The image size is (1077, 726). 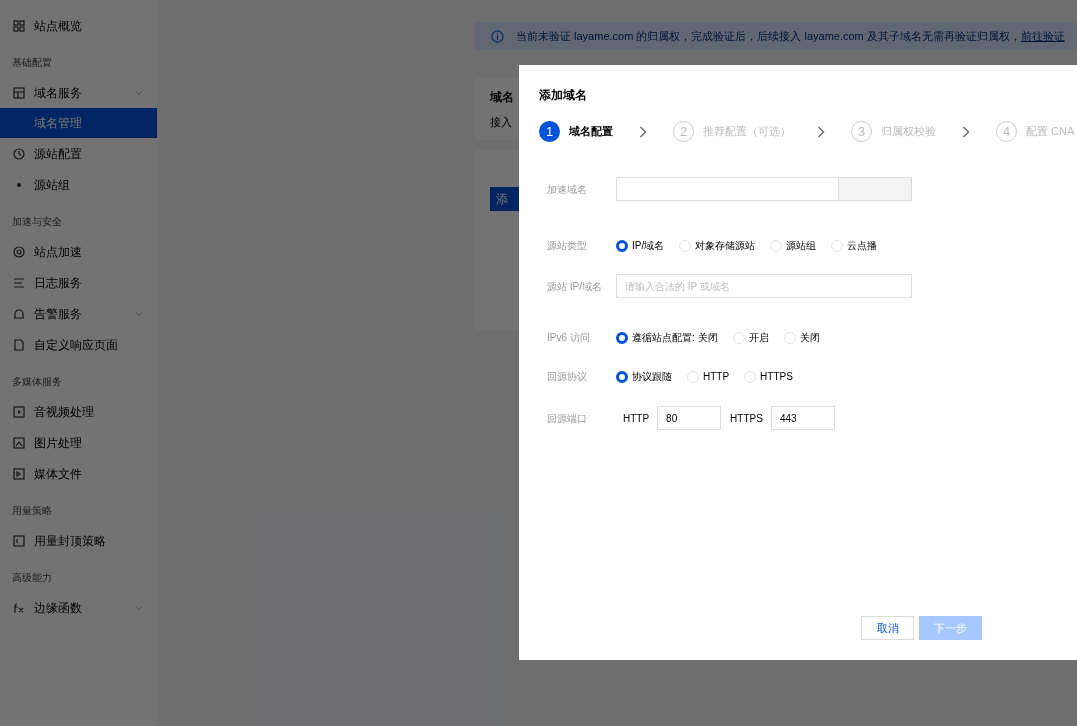 What do you see at coordinates (32, 62) in the screenshot?
I see `section-label: 基础配置` at bounding box center [32, 62].